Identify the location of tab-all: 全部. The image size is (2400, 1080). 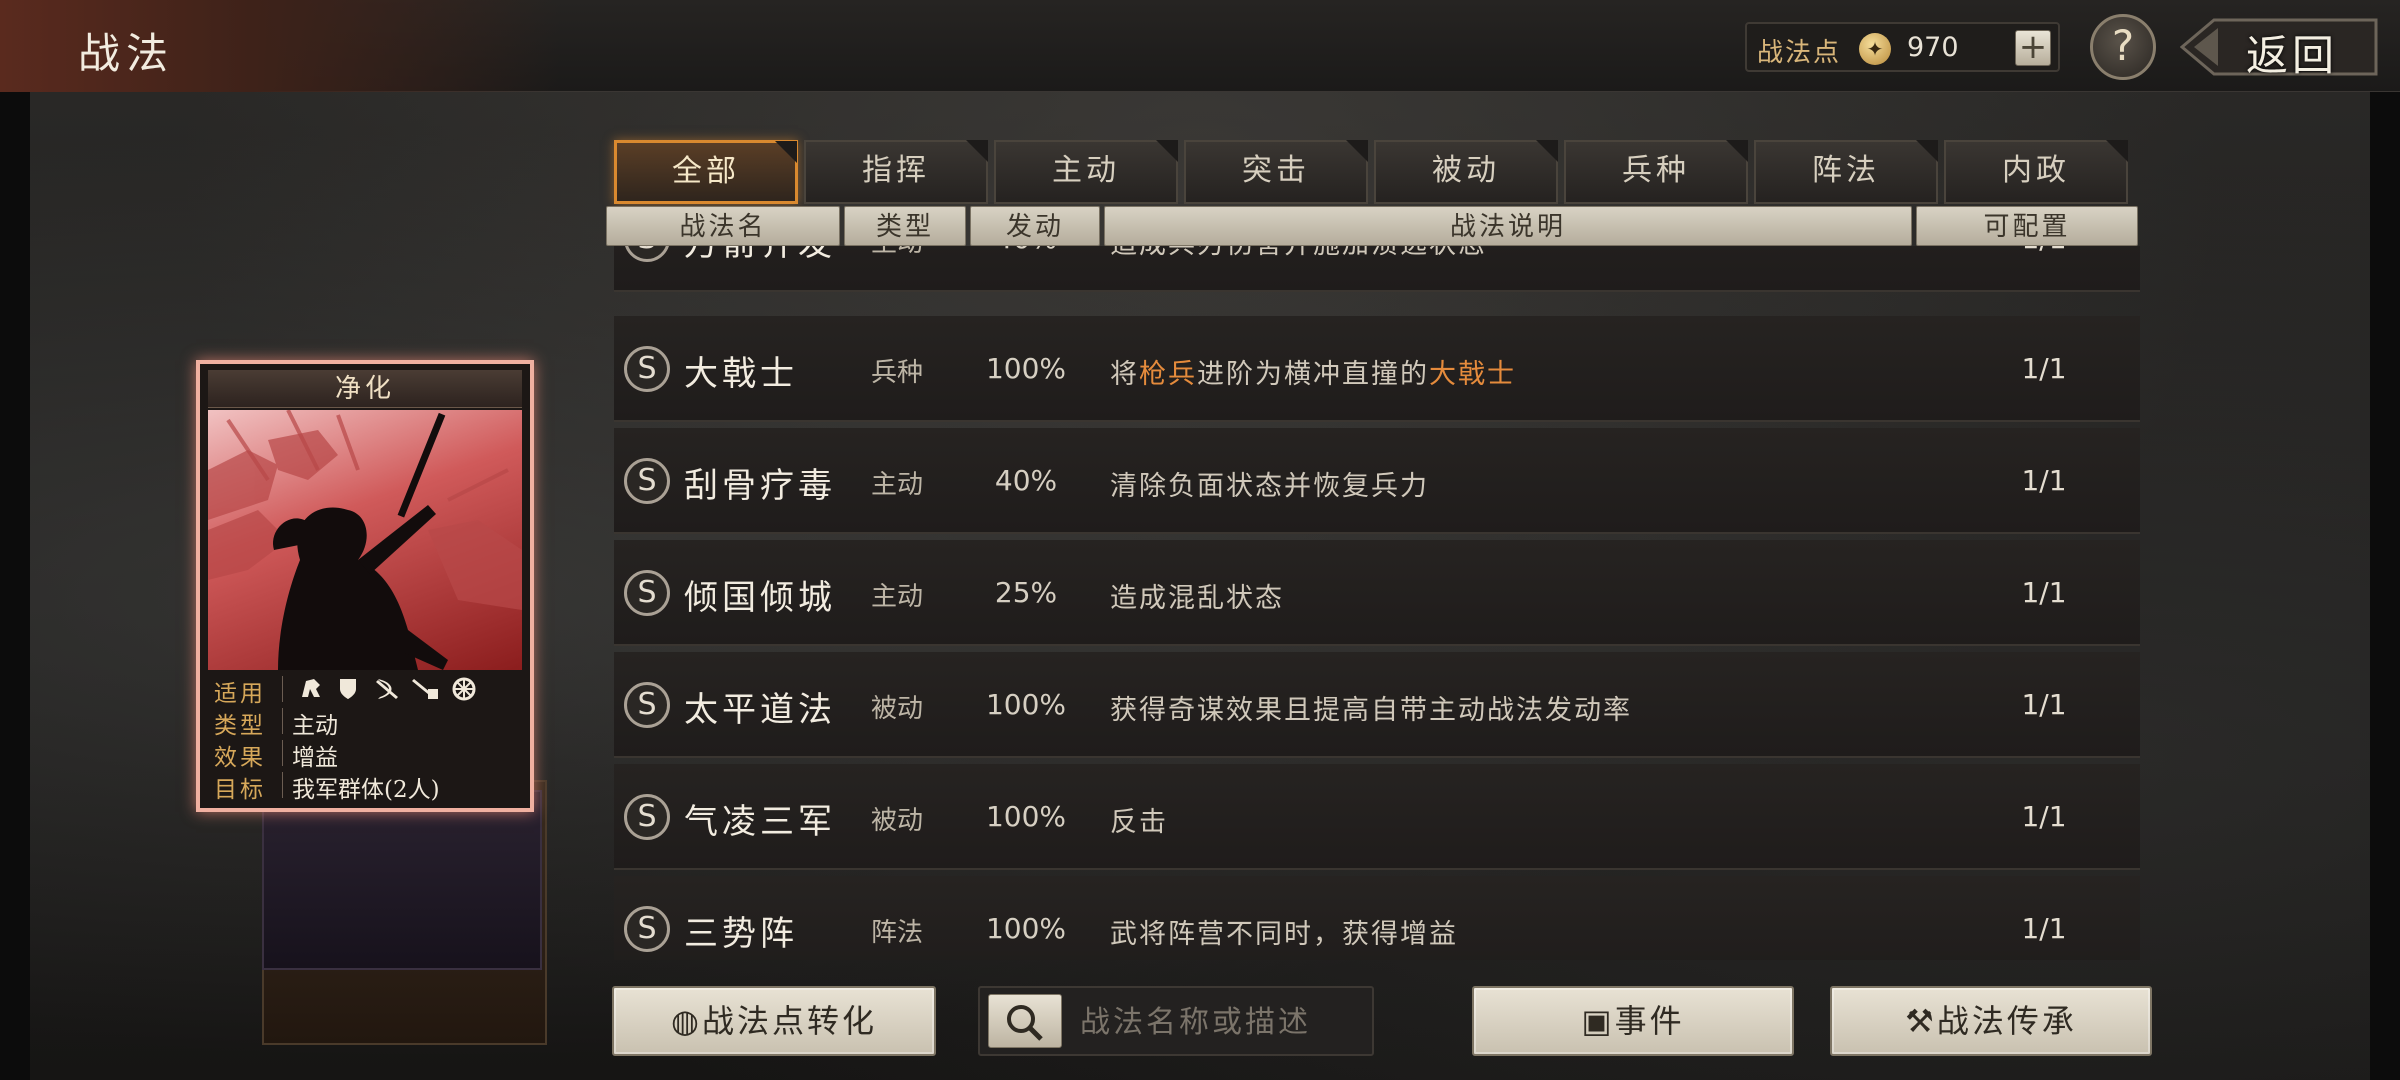
(706, 172).